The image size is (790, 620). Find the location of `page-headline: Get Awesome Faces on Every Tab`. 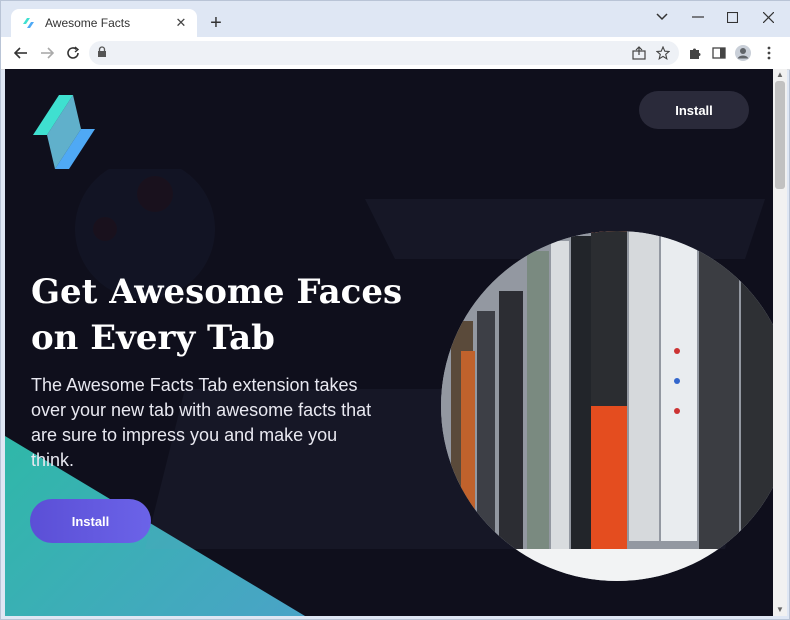

page-headline: Get Awesome Faces on Every Tab is located at coordinates (231, 315).